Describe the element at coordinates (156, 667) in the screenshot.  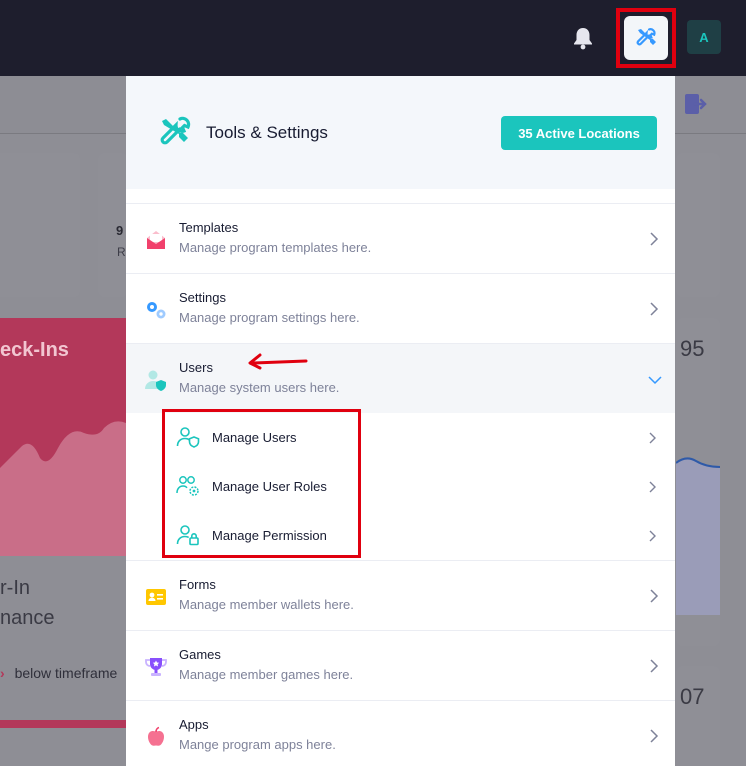
I see `trophy-icon` at that location.